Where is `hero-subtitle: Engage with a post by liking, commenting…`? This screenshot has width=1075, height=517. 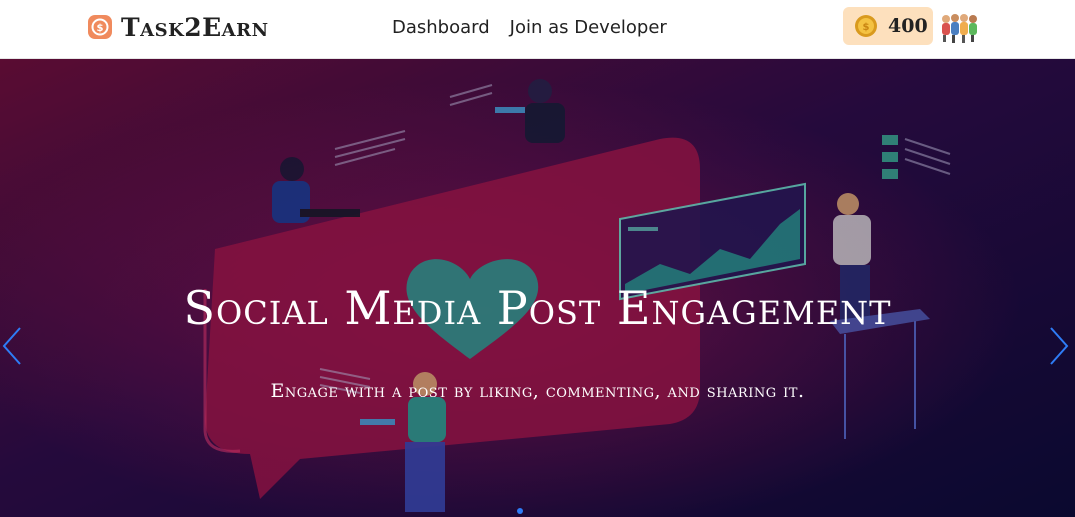
hero-subtitle: Engage with a post by liking, commenting… is located at coordinates (537, 391).